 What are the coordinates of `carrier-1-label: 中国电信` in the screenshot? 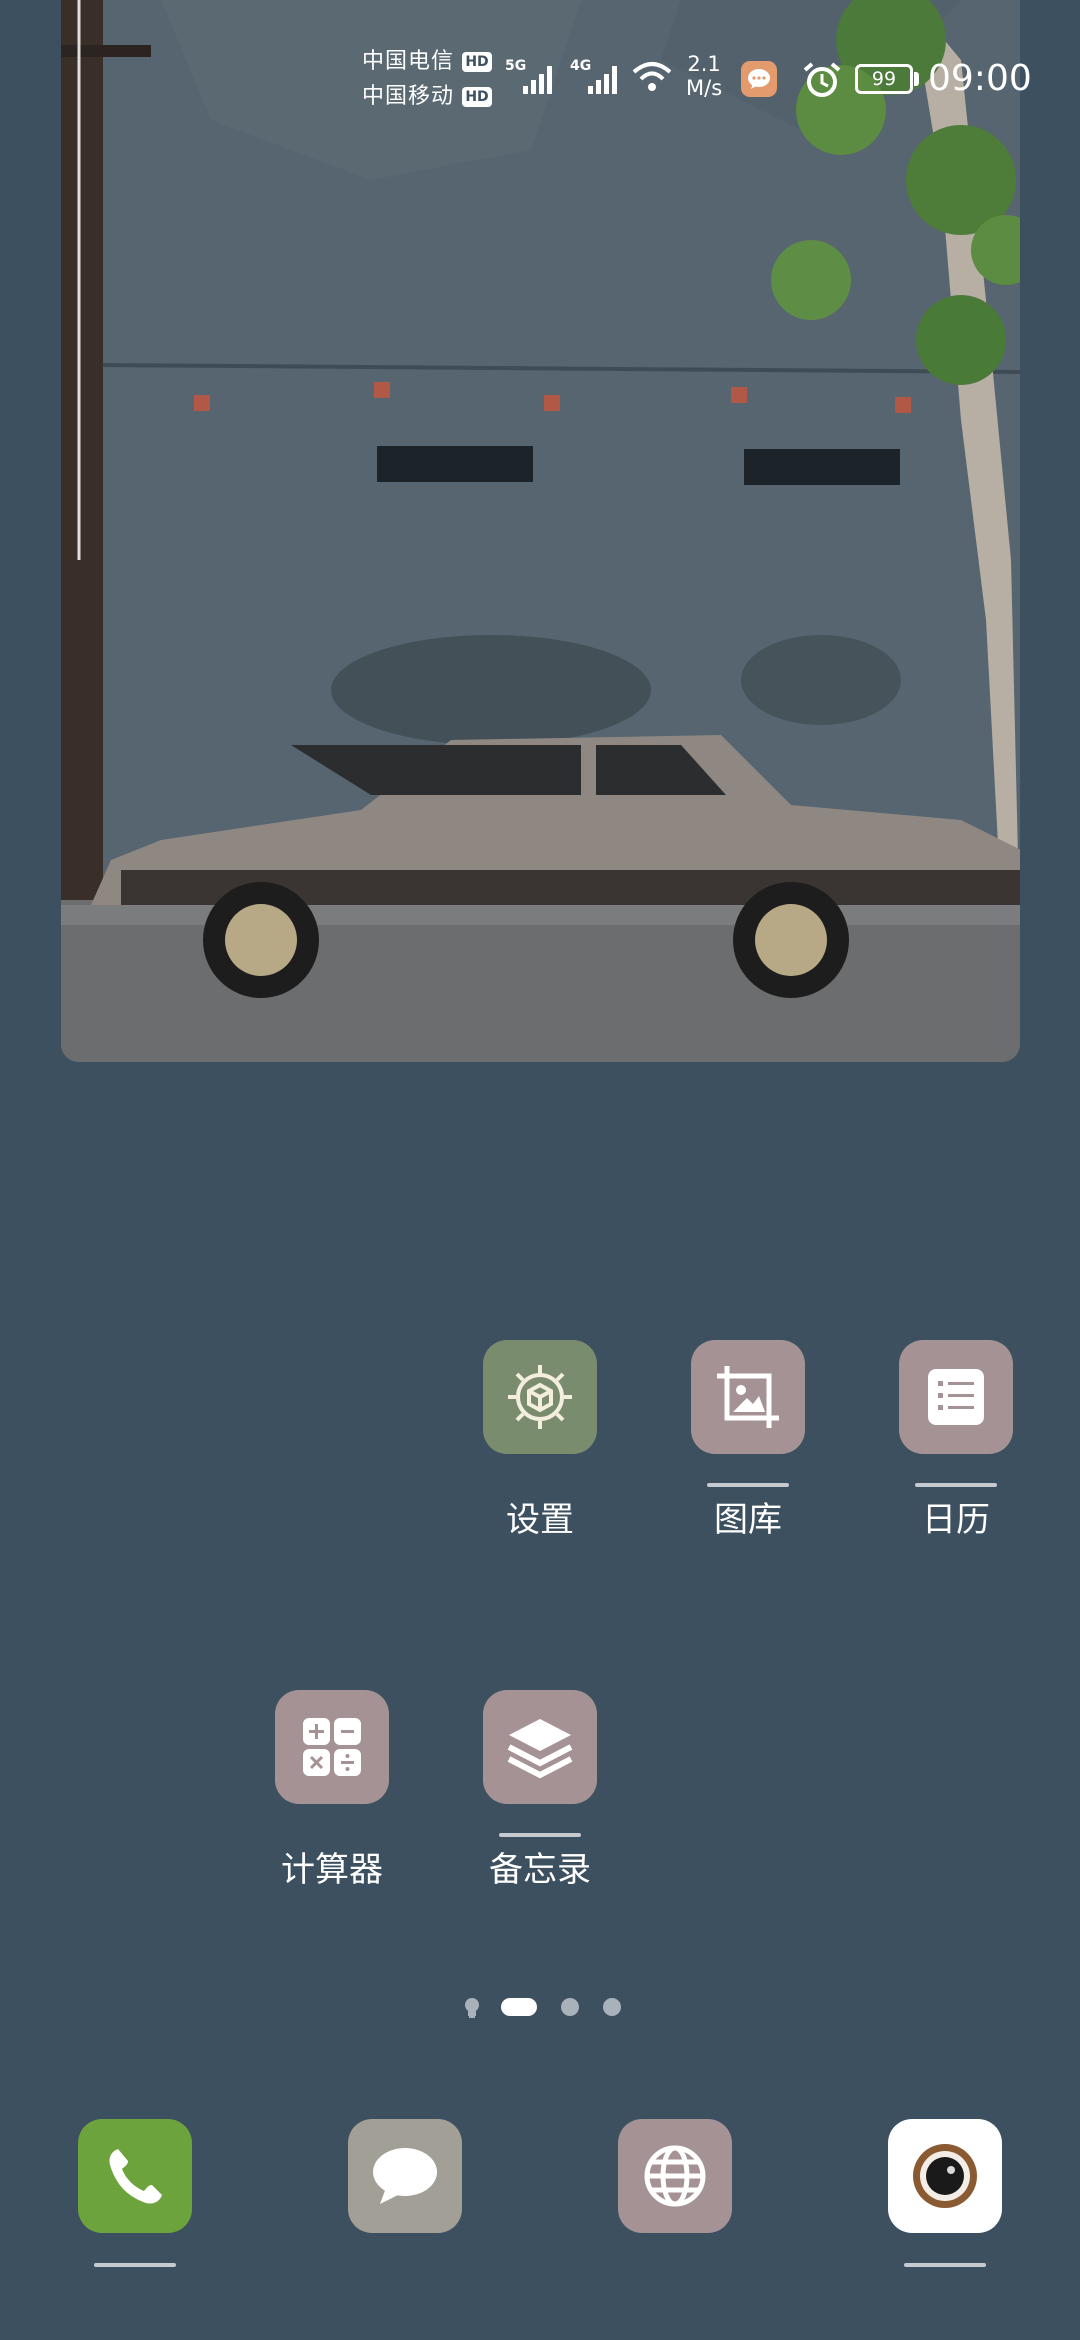 It's located at (408, 61).